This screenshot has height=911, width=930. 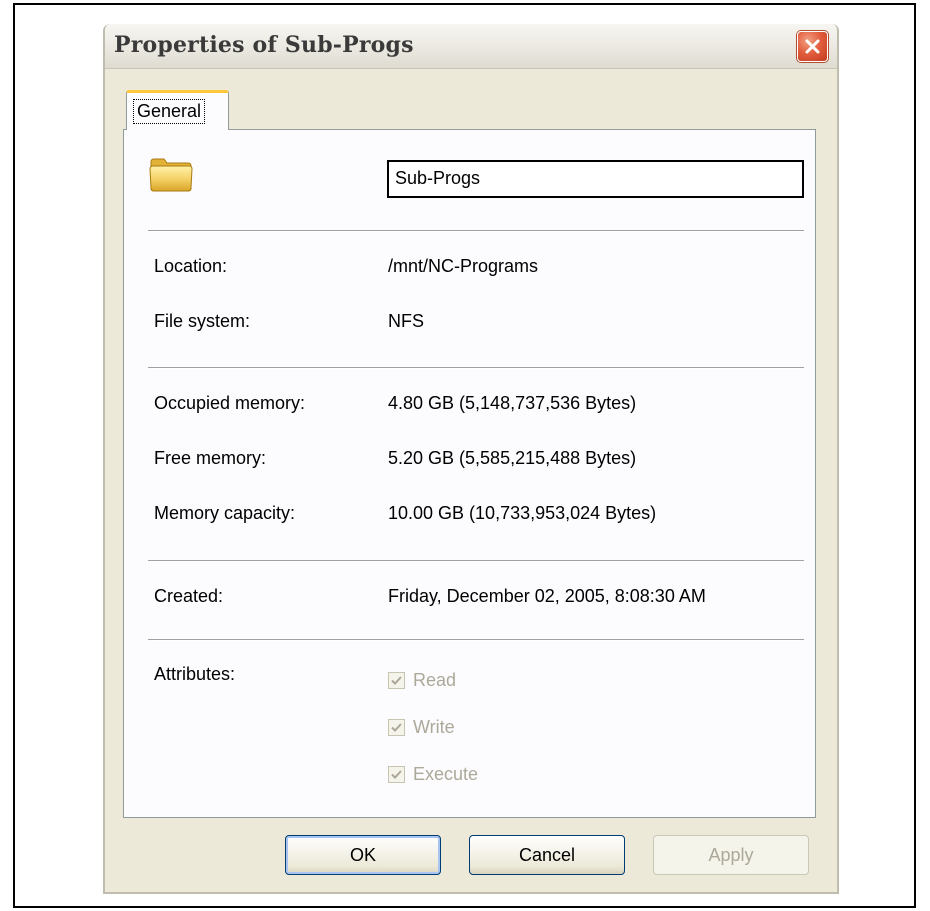 I want to click on attribute-read-checkbox: Read, so click(x=422, y=680).